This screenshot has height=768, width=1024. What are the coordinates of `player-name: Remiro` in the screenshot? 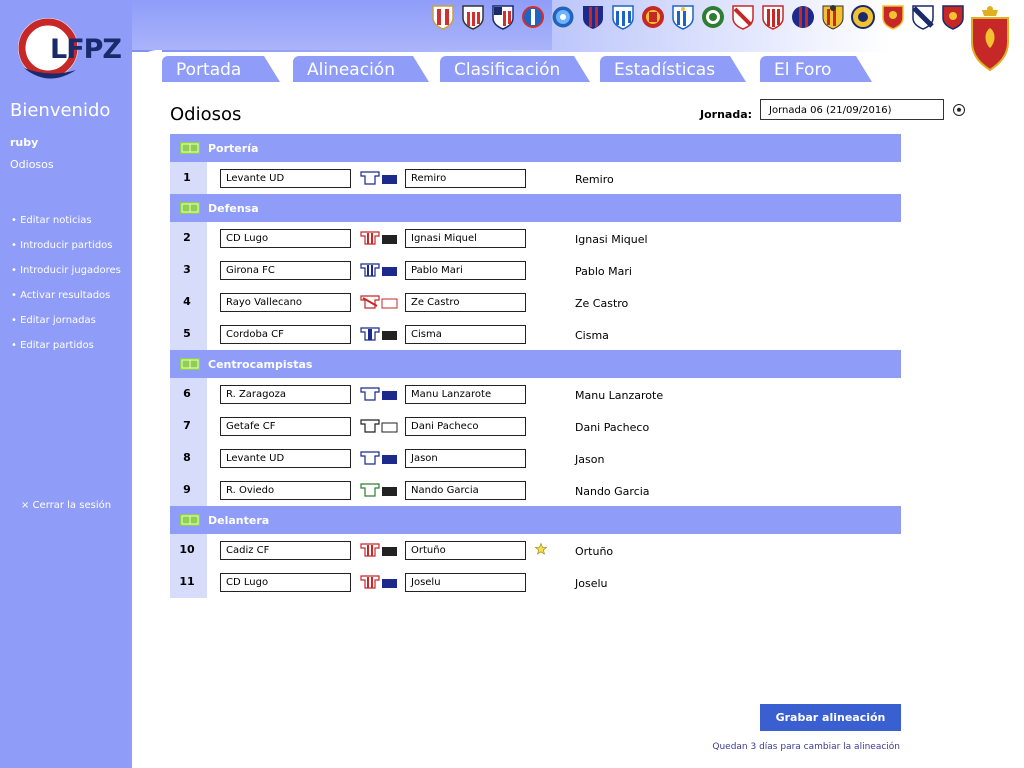 It's located at (594, 179).